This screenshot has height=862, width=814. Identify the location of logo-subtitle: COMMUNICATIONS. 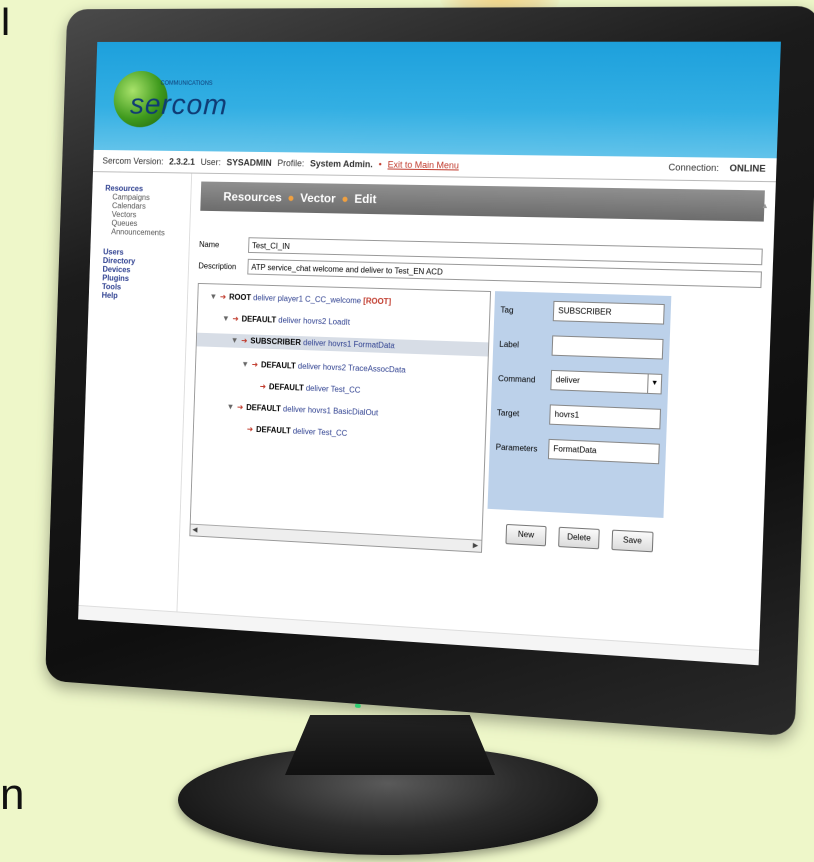
(186, 83).